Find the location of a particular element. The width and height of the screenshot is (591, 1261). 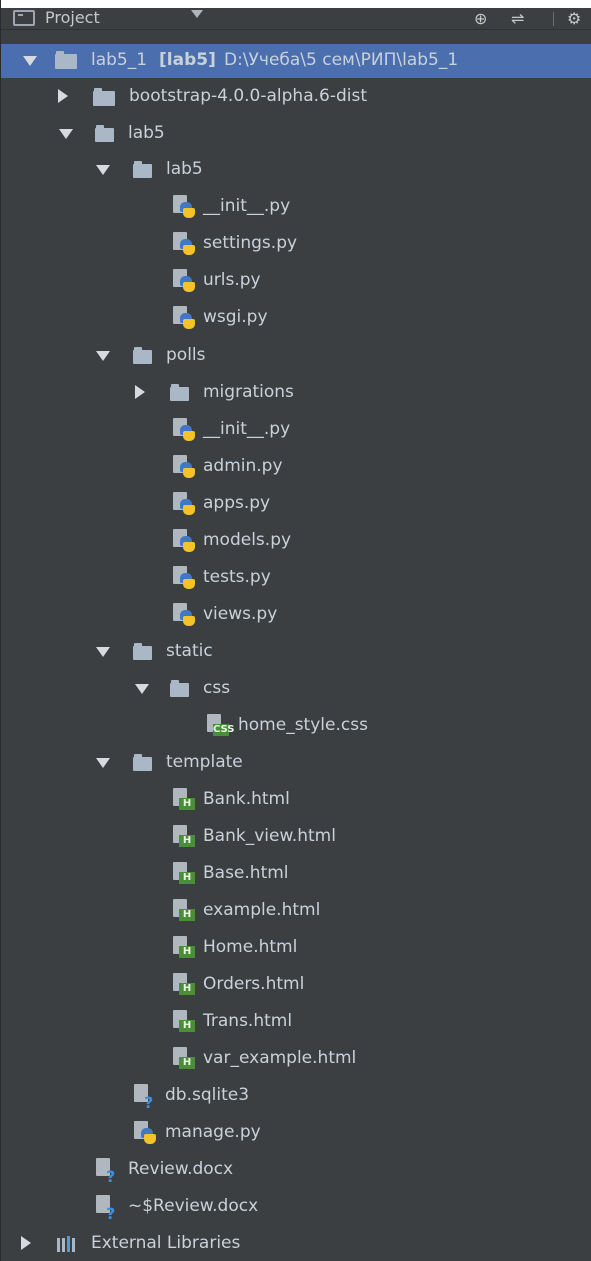

tree-label: __init__.py is located at coordinates (247, 429).